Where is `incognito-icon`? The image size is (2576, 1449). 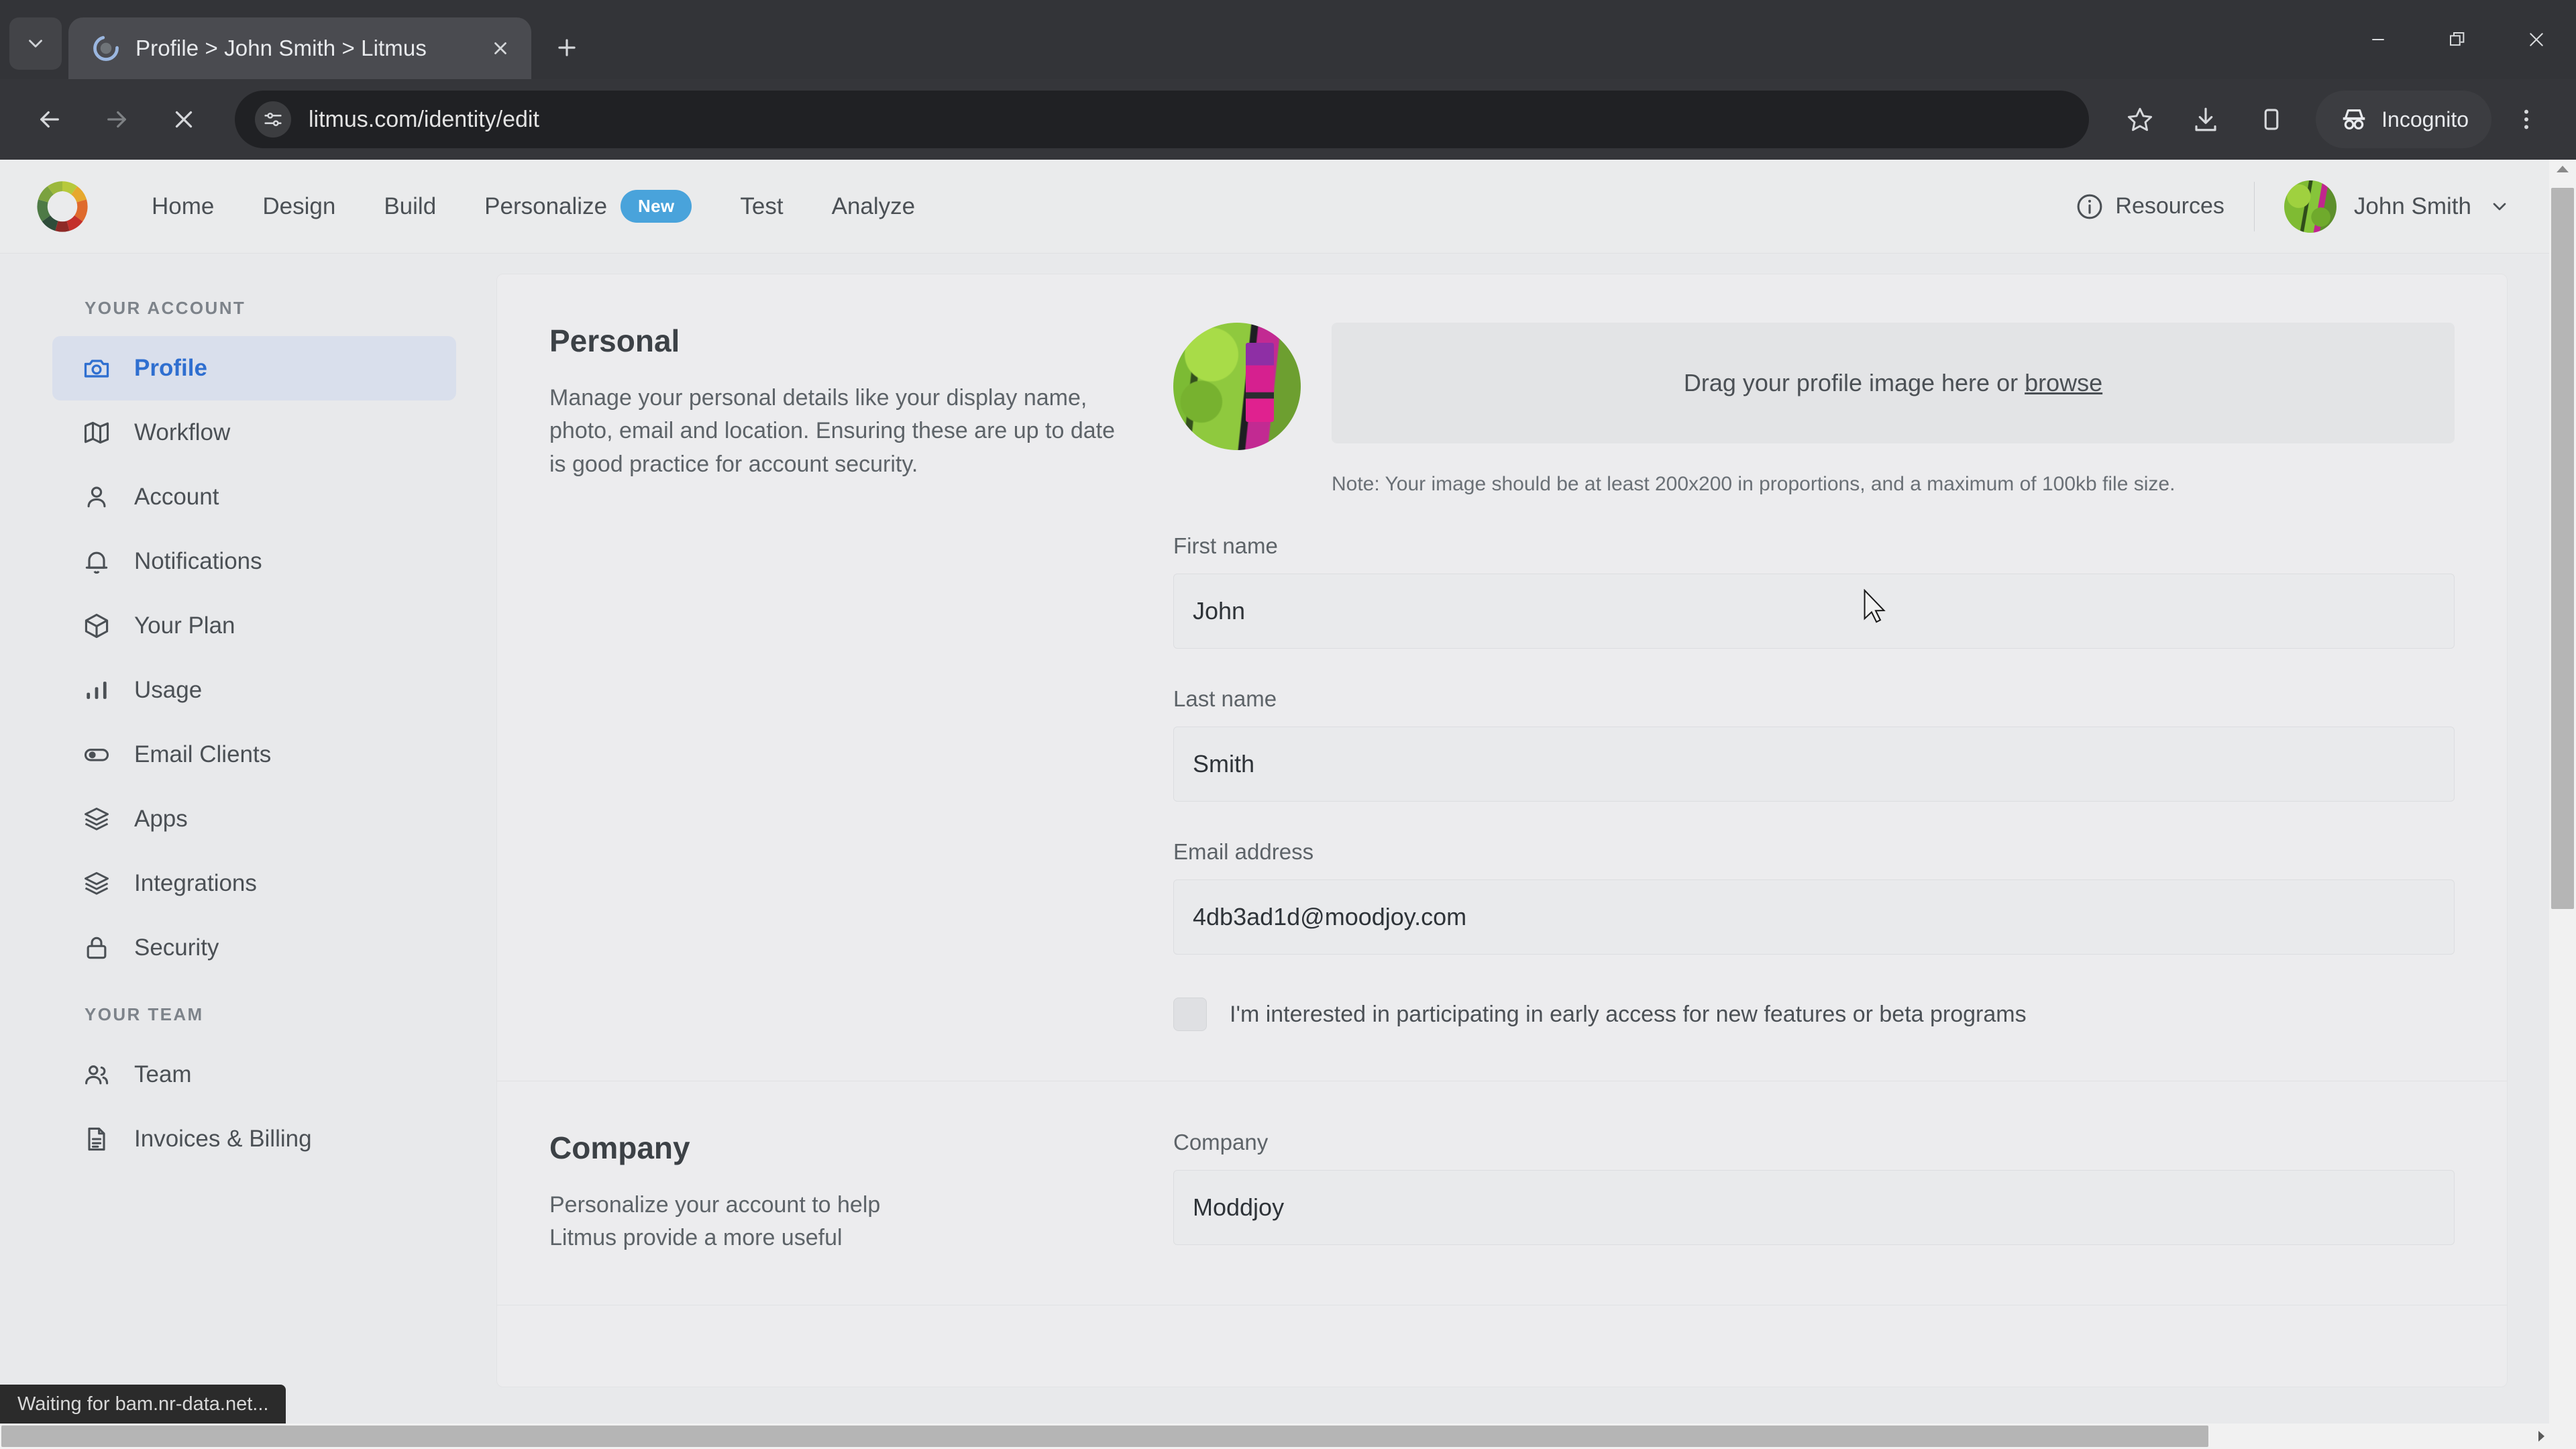 incognito-icon is located at coordinates (2354, 119).